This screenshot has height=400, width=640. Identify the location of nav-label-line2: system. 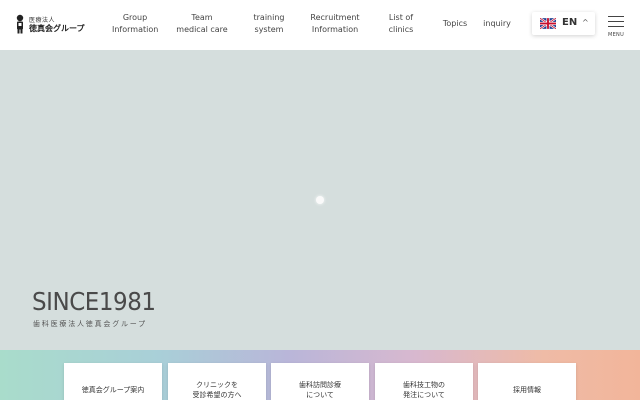
(269, 29).